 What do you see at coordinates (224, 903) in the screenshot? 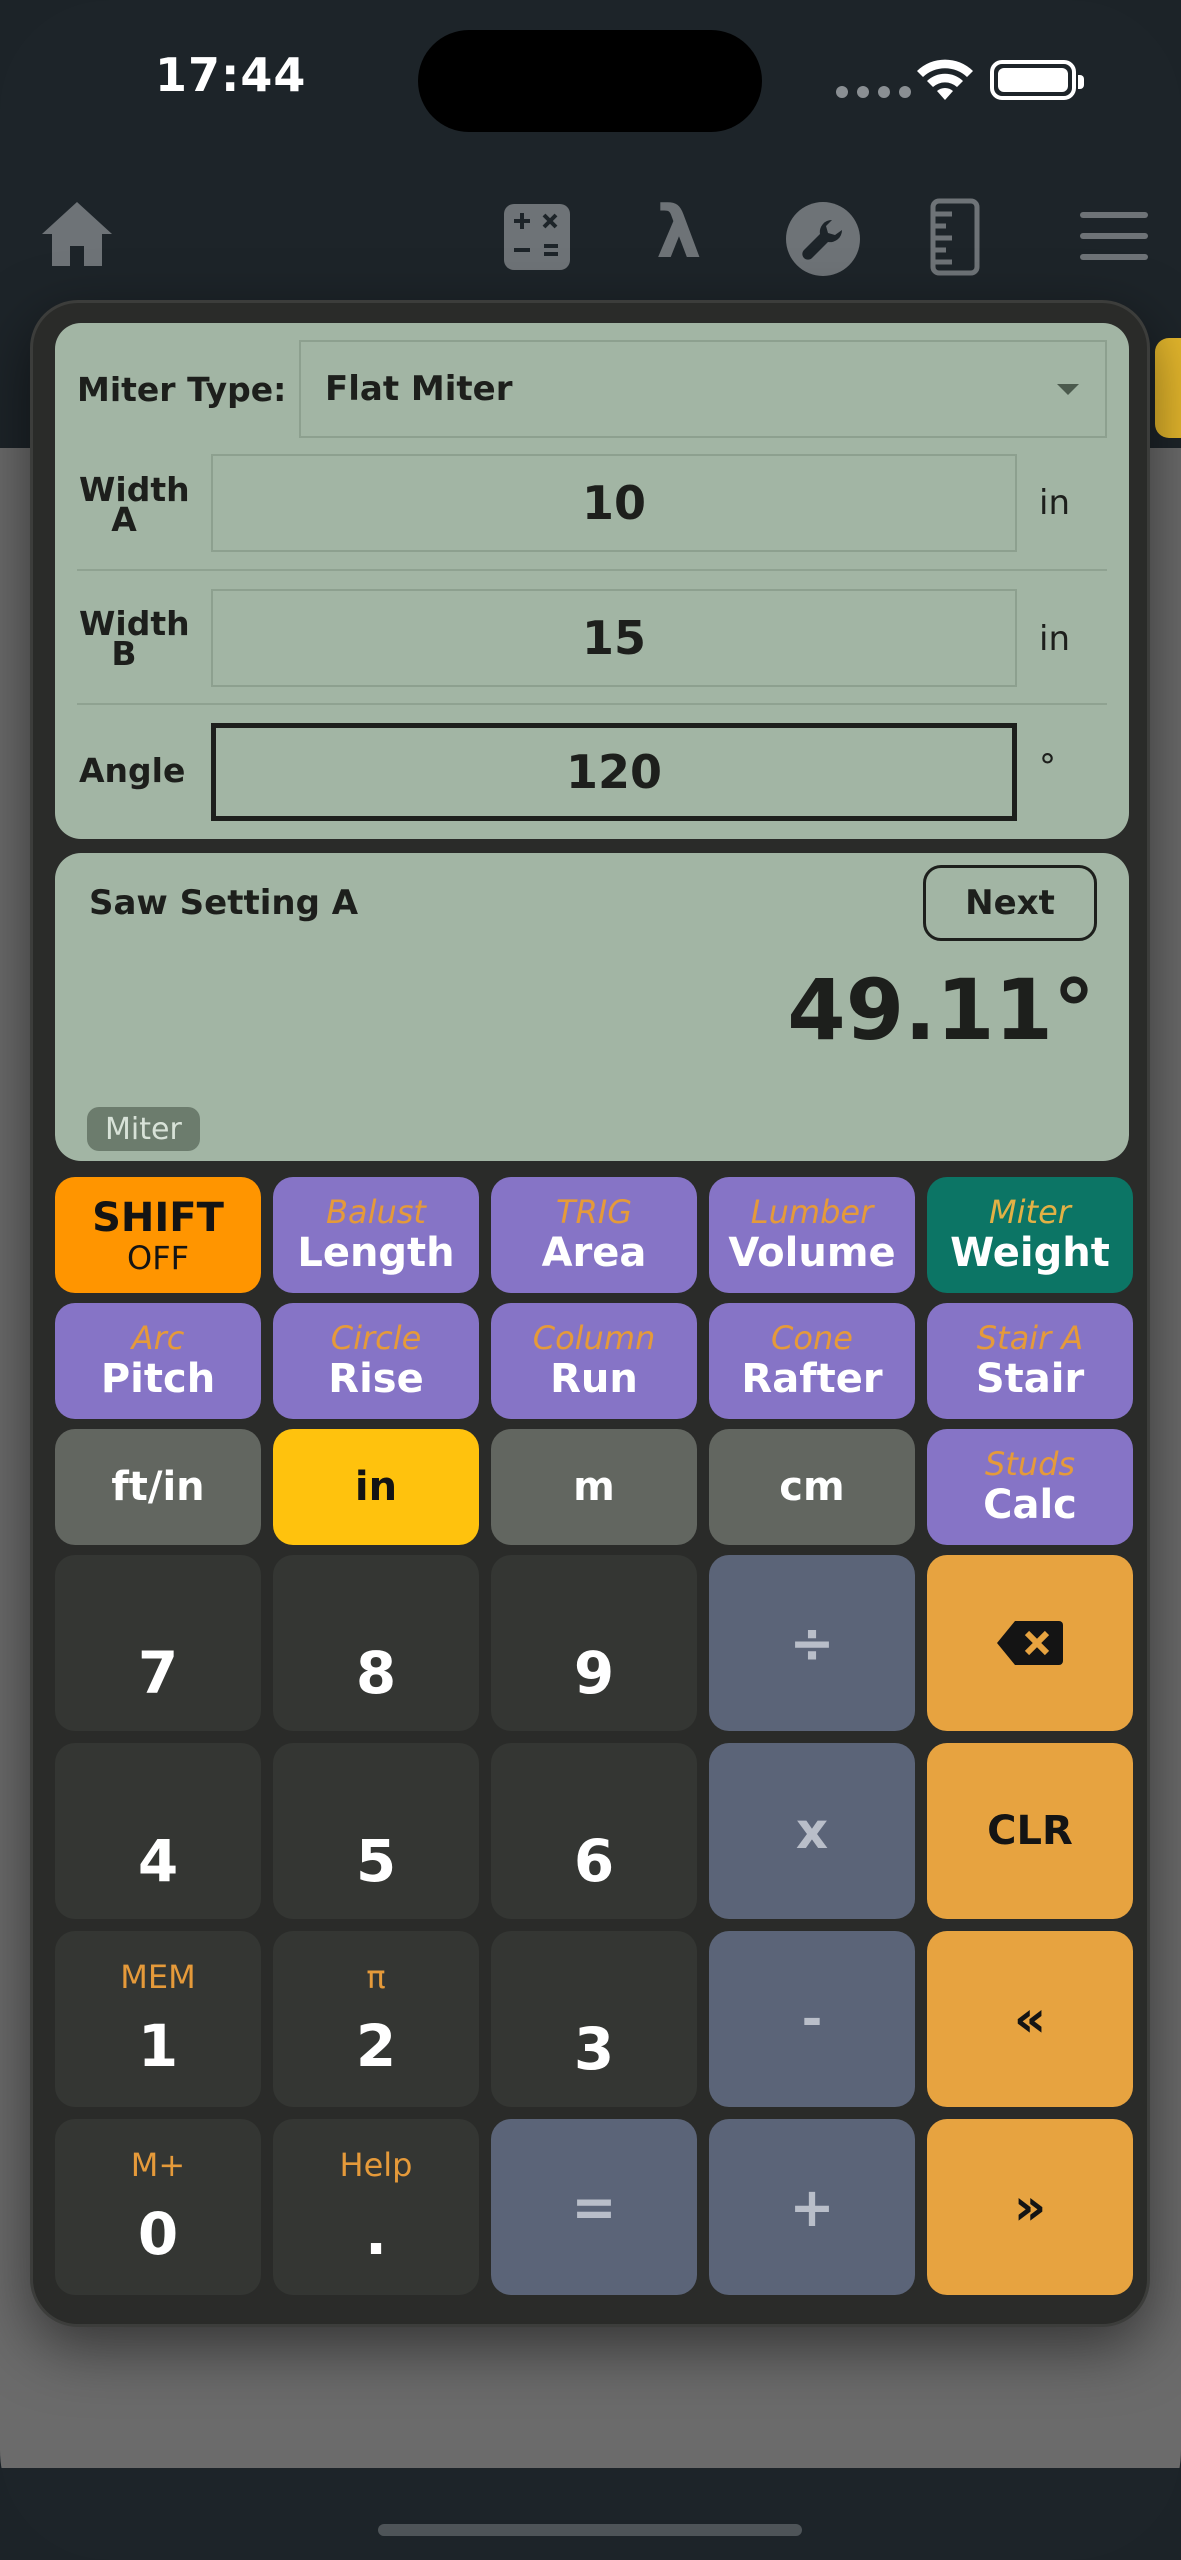
I see `result-title: Saw Setting A` at bounding box center [224, 903].